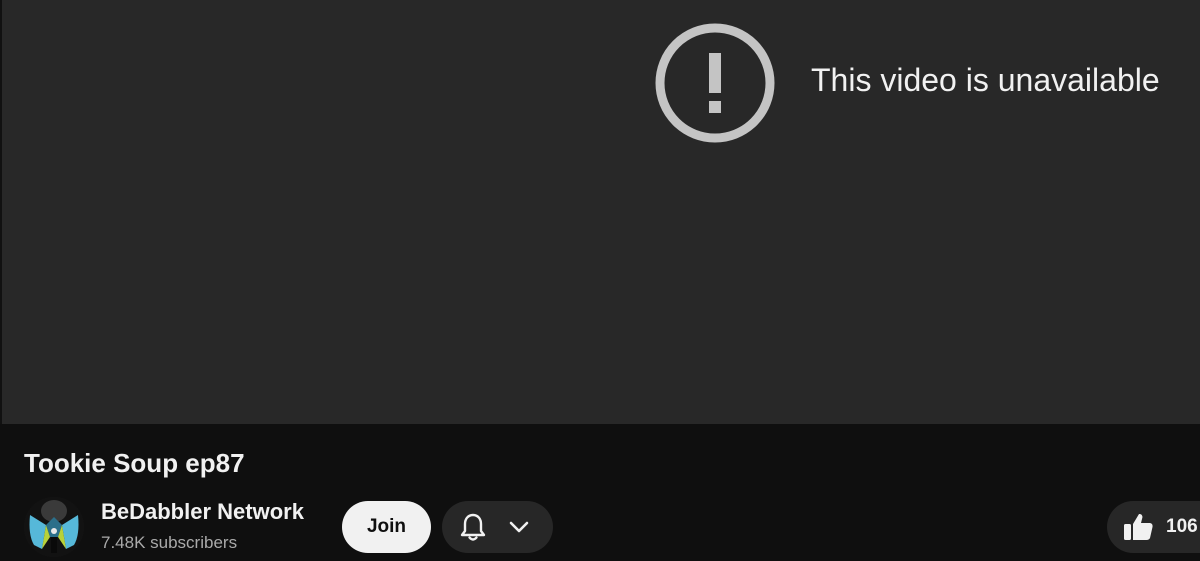  What do you see at coordinates (519, 527) in the screenshot?
I see `chevron-down-icon` at bounding box center [519, 527].